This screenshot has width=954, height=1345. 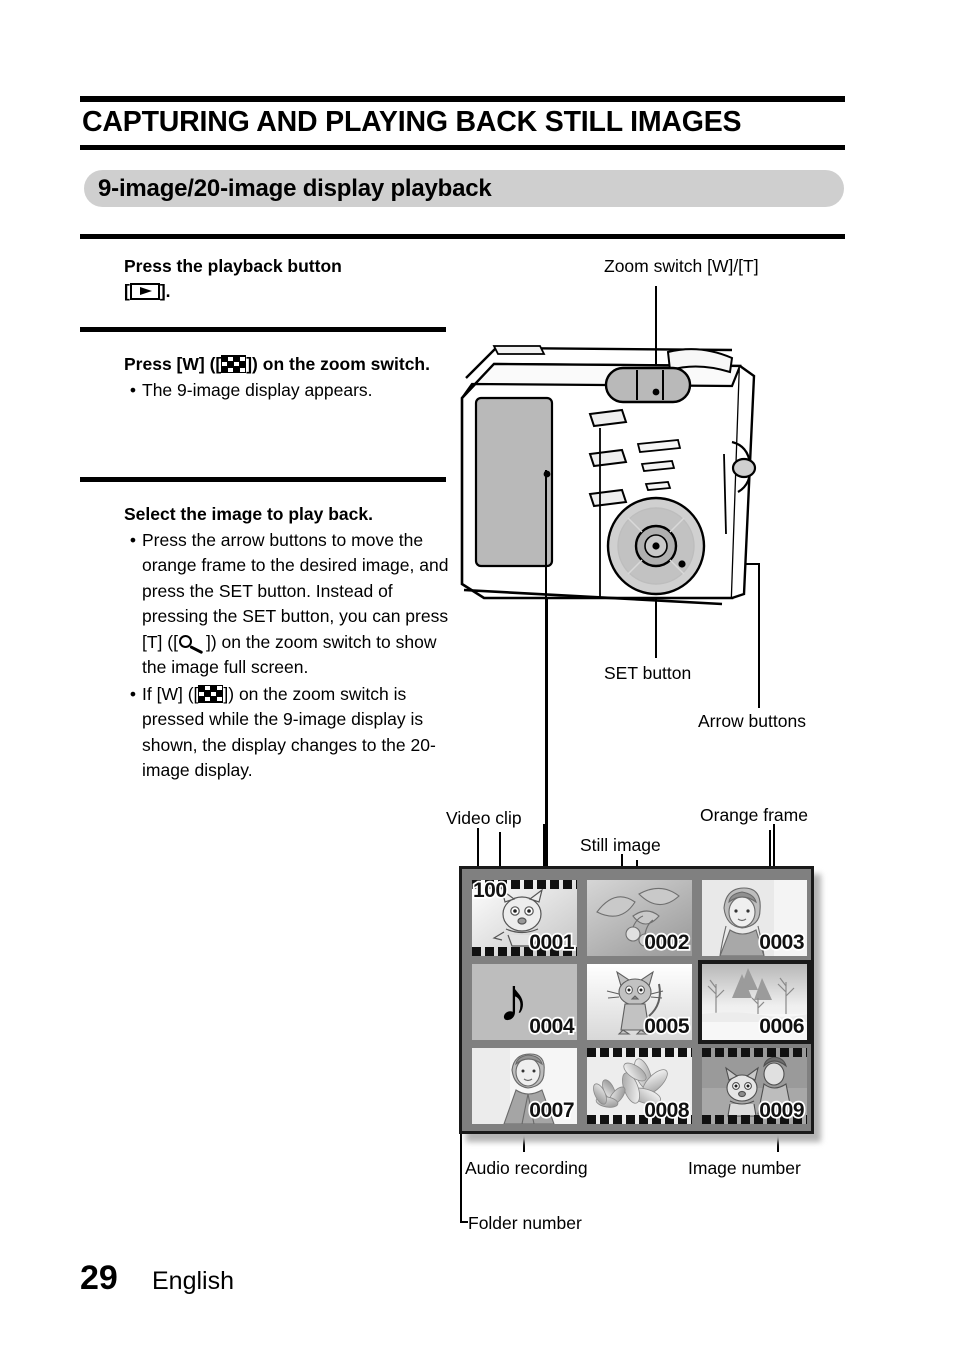 I want to click on thumbnail-cell: ♪ 0004, so click(x=524, y=1002).